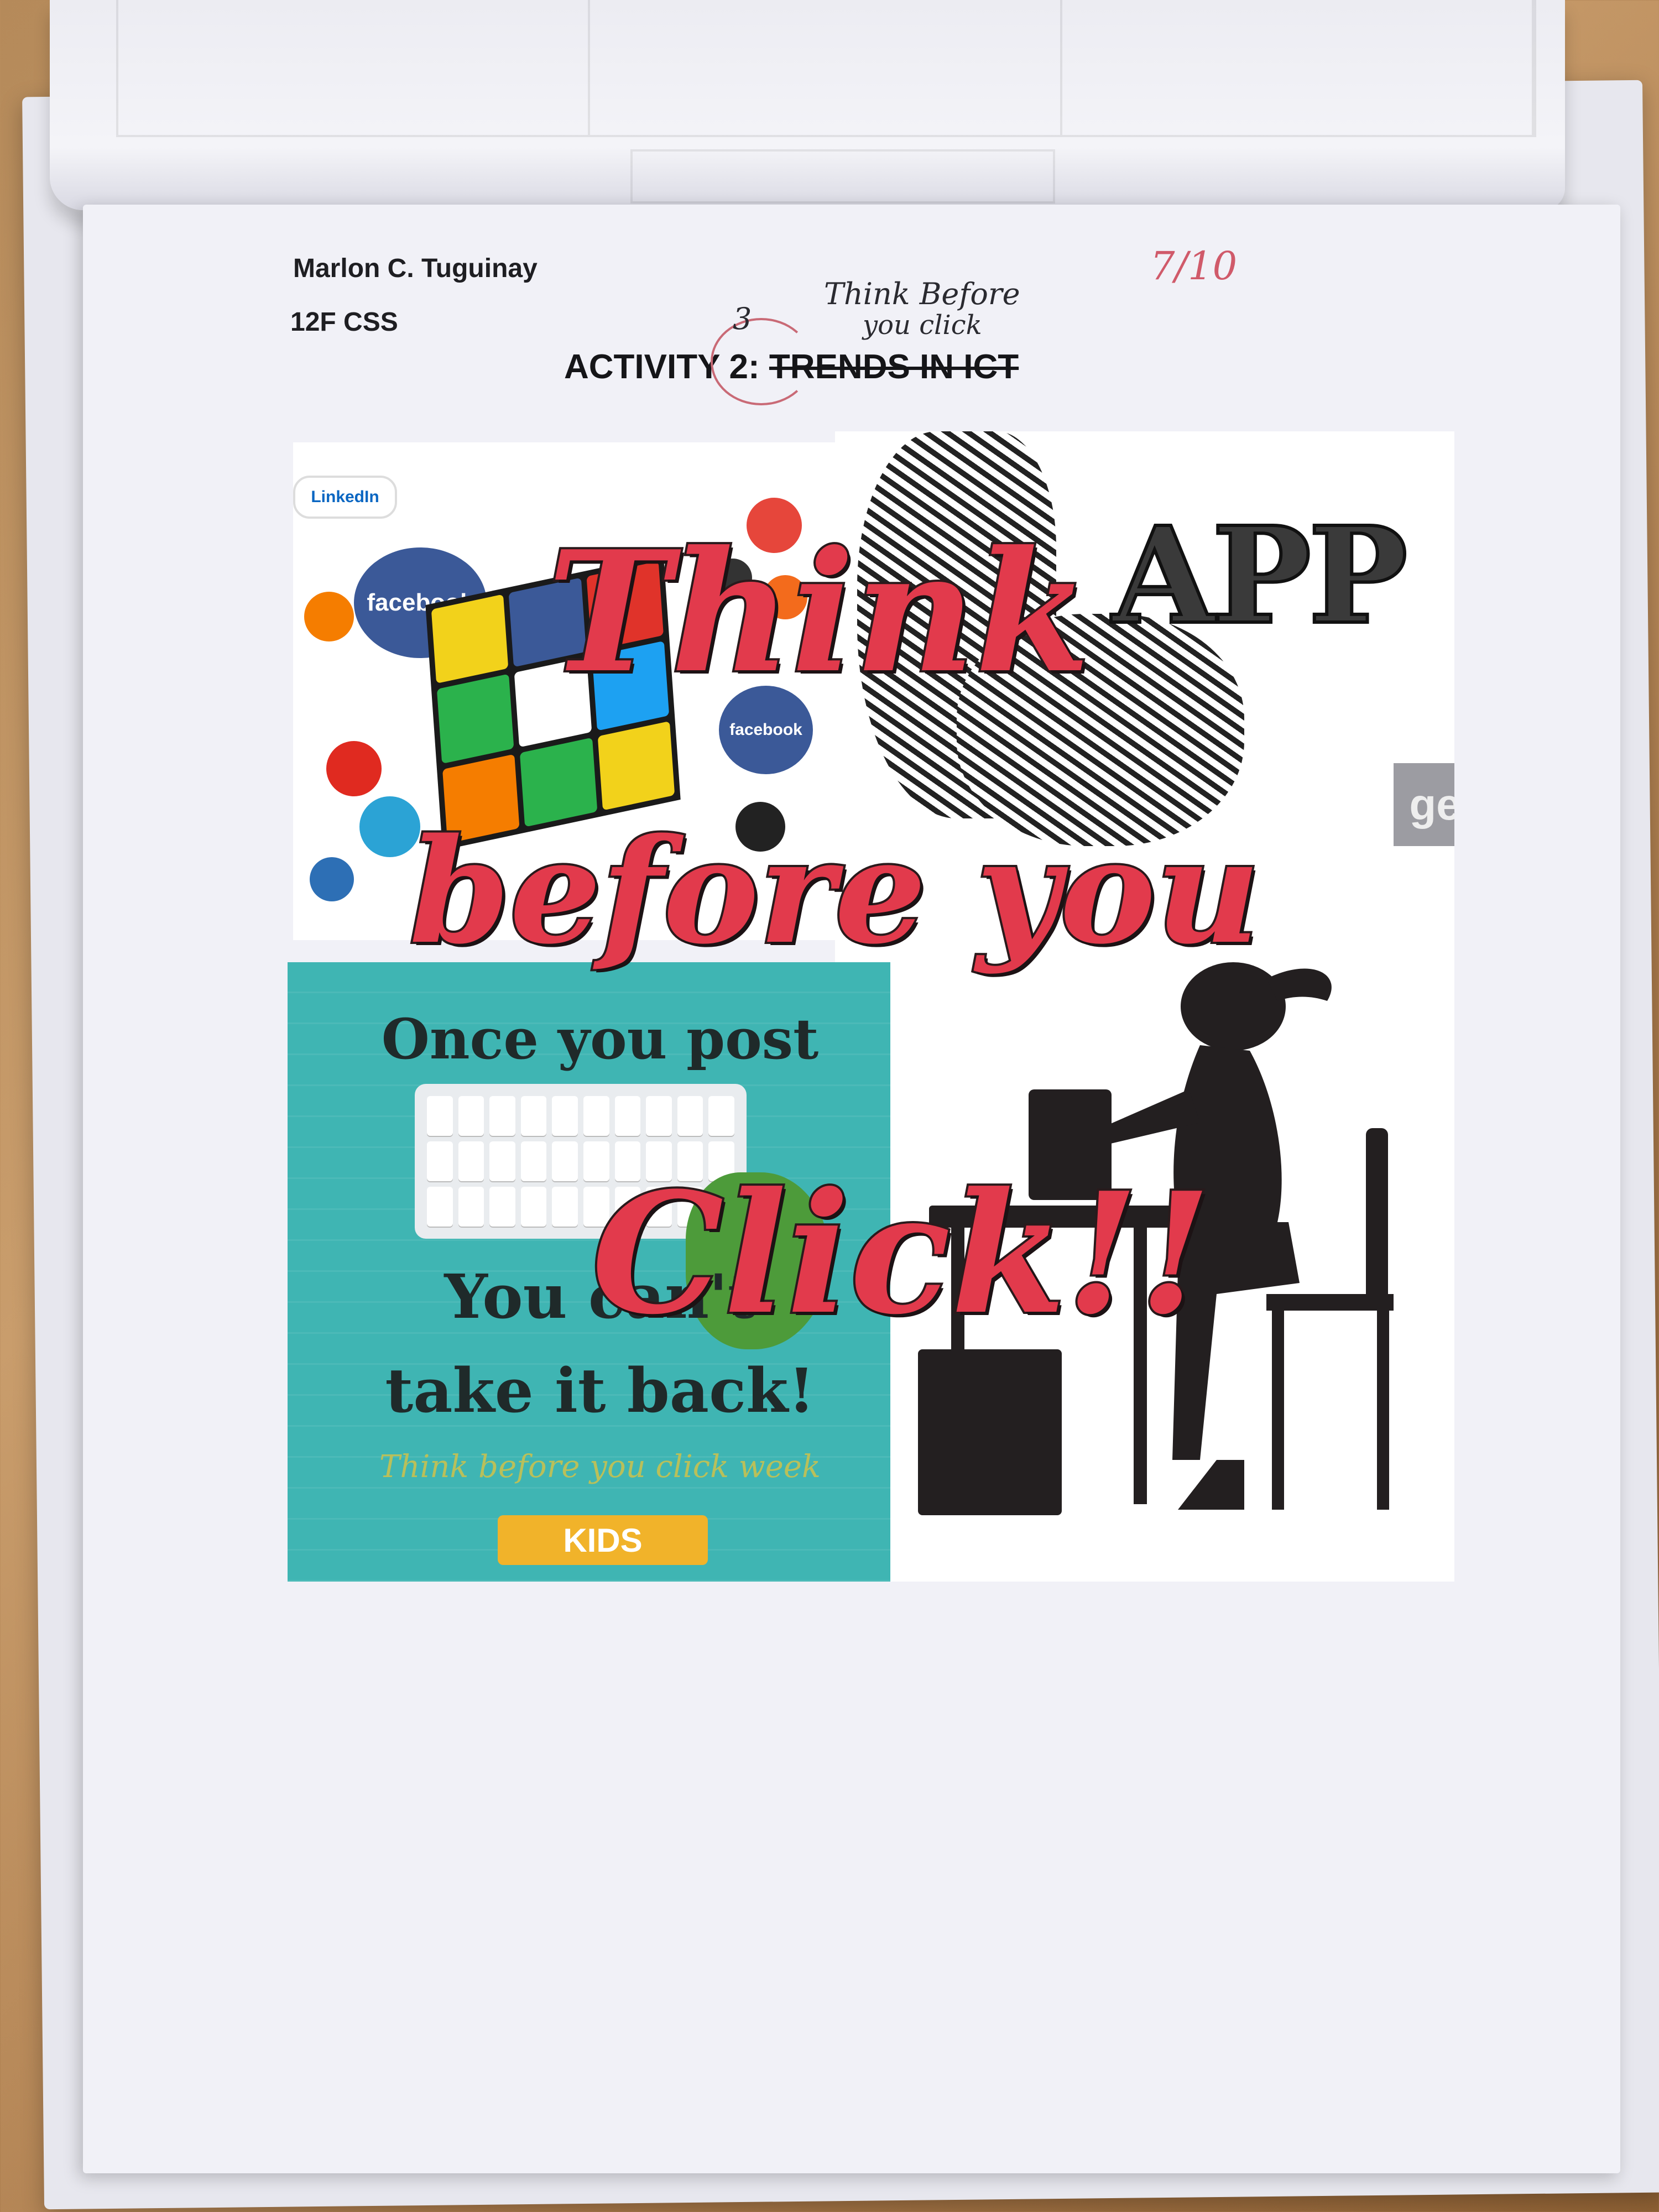  Describe the element at coordinates (826, 69) in the screenshot. I see `ghost-table` at that location.